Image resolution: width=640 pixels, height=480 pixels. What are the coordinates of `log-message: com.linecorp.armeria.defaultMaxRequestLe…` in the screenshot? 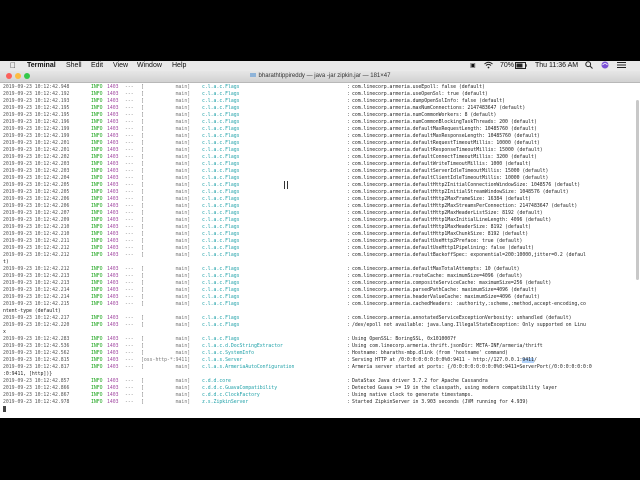 It's located at (444, 129).